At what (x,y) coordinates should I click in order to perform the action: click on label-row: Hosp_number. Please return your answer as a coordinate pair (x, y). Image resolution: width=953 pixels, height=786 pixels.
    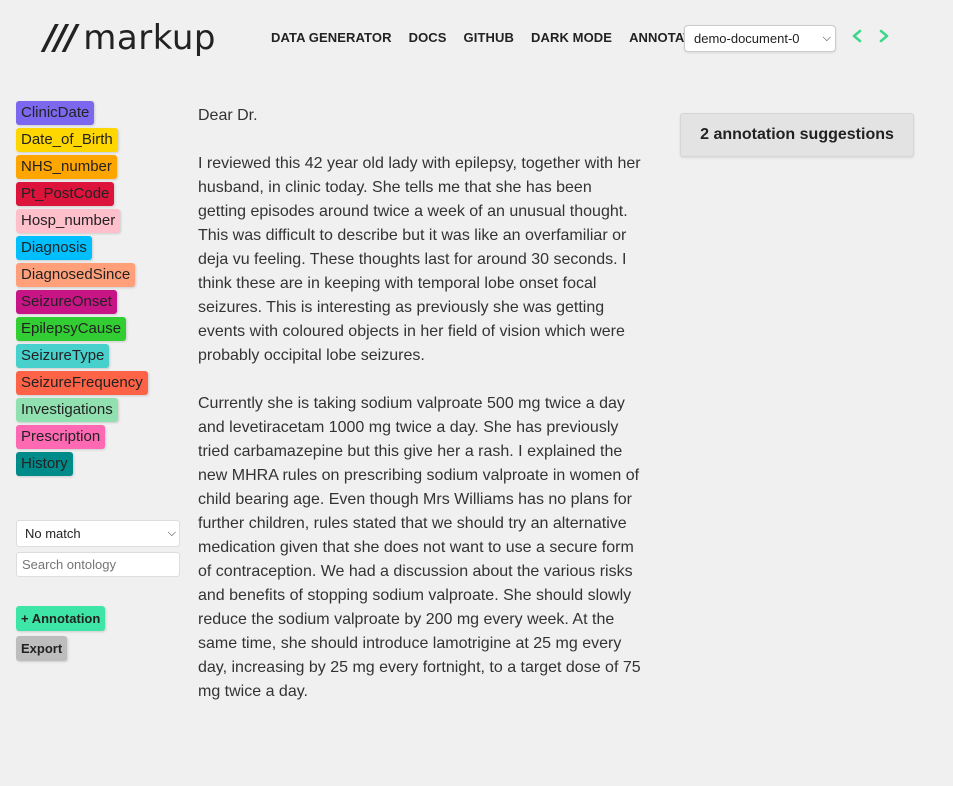
    Looking at the image, I should click on (82, 222).